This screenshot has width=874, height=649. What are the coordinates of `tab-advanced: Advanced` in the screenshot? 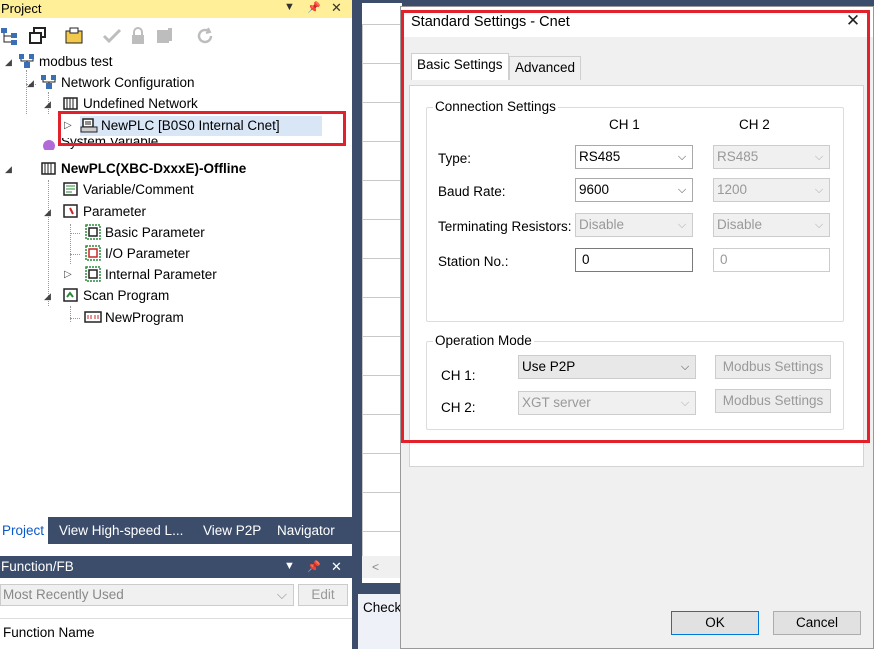 It's located at (545, 68).